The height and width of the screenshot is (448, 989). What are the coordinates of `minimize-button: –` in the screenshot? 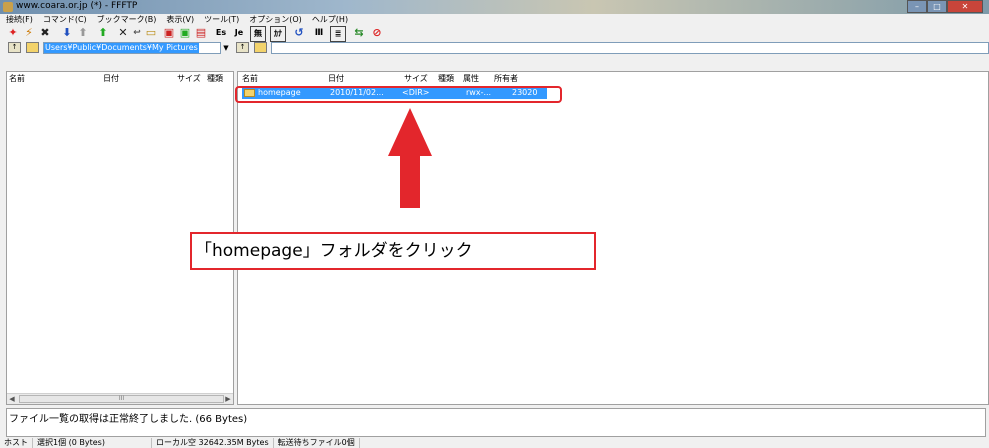 It's located at (917, 6).